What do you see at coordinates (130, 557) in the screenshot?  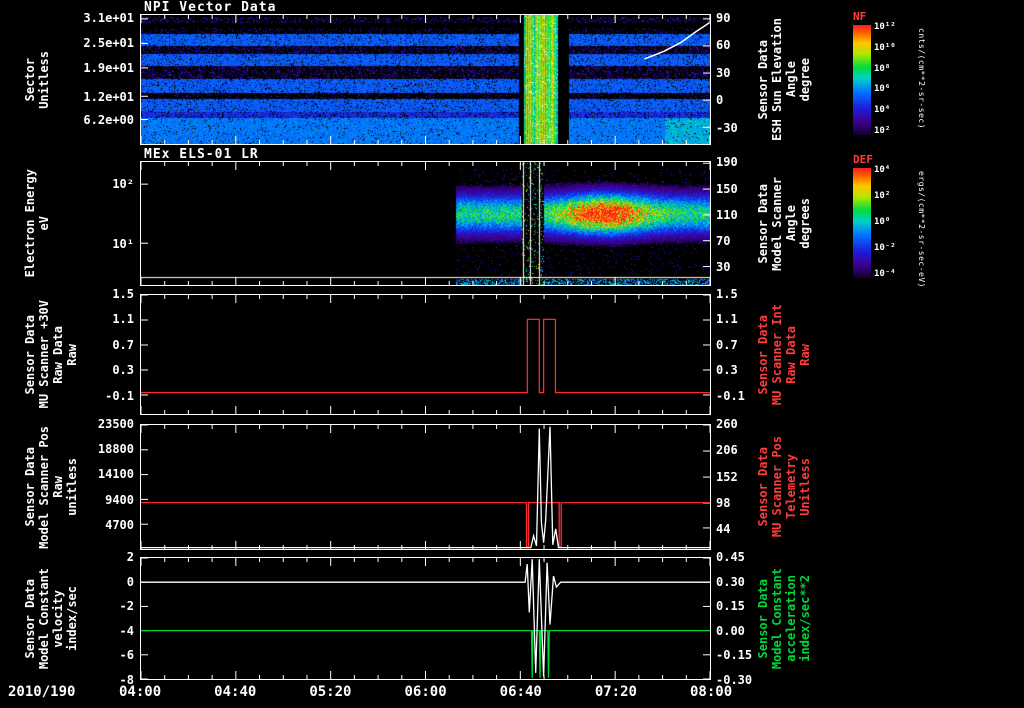 I see `tick-label: 2` at bounding box center [130, 557].